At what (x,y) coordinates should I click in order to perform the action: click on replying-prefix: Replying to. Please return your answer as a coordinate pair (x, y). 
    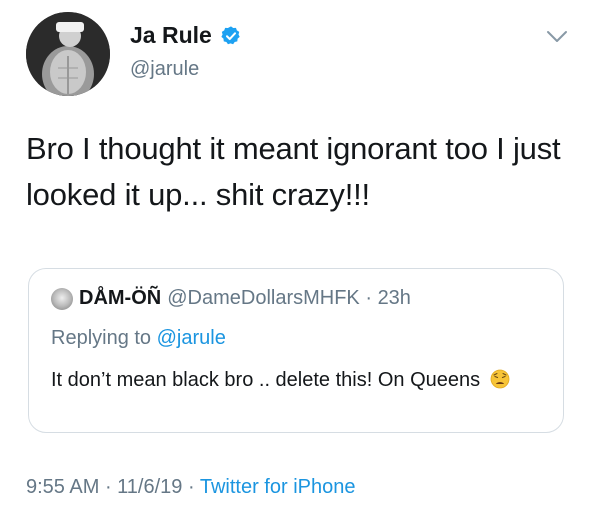
    Looking at the image, I should click on (104, 338).